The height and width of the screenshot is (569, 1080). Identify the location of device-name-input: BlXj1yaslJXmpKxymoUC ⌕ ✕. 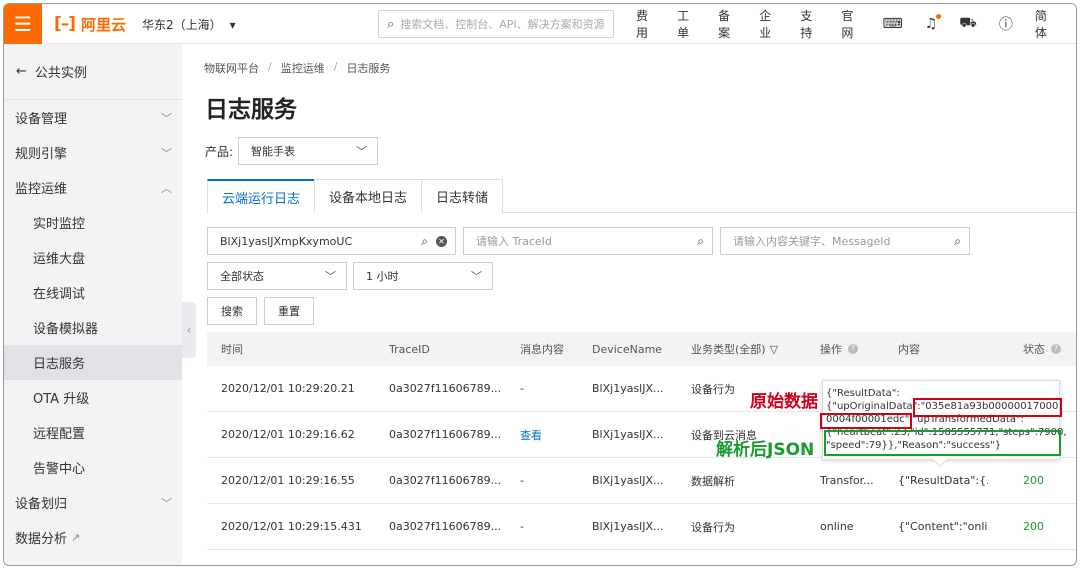
(331, 241).